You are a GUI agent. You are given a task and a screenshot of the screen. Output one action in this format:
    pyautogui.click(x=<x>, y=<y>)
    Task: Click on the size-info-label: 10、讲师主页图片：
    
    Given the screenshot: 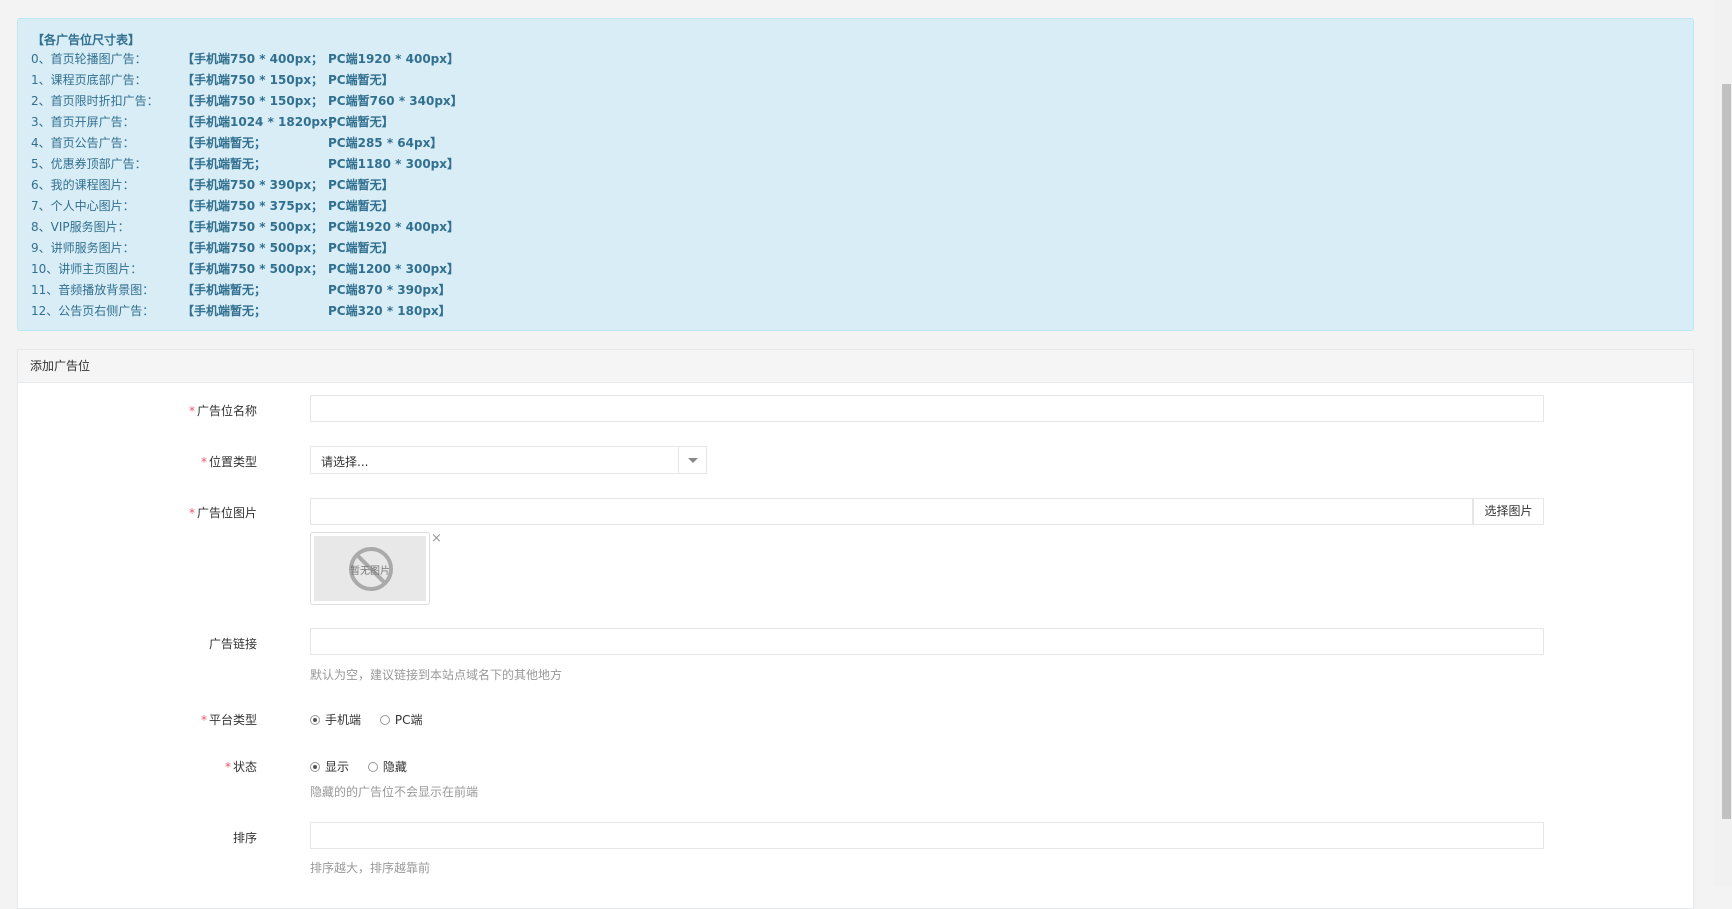 What is the action you would take?
    pyautogui.click(x=87, y=269)
    